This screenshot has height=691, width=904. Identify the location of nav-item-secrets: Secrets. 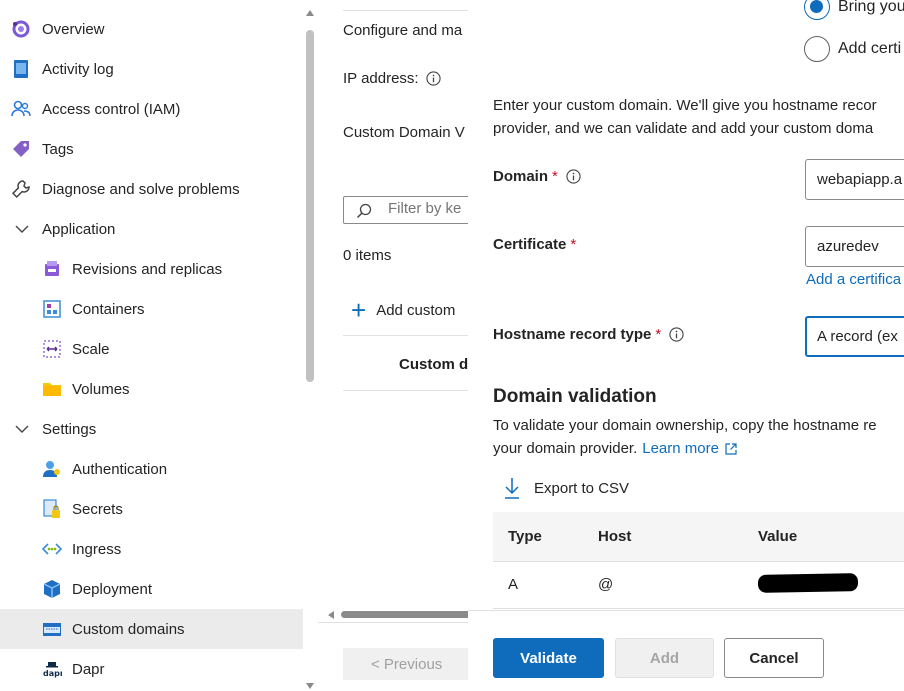
(151, 509).